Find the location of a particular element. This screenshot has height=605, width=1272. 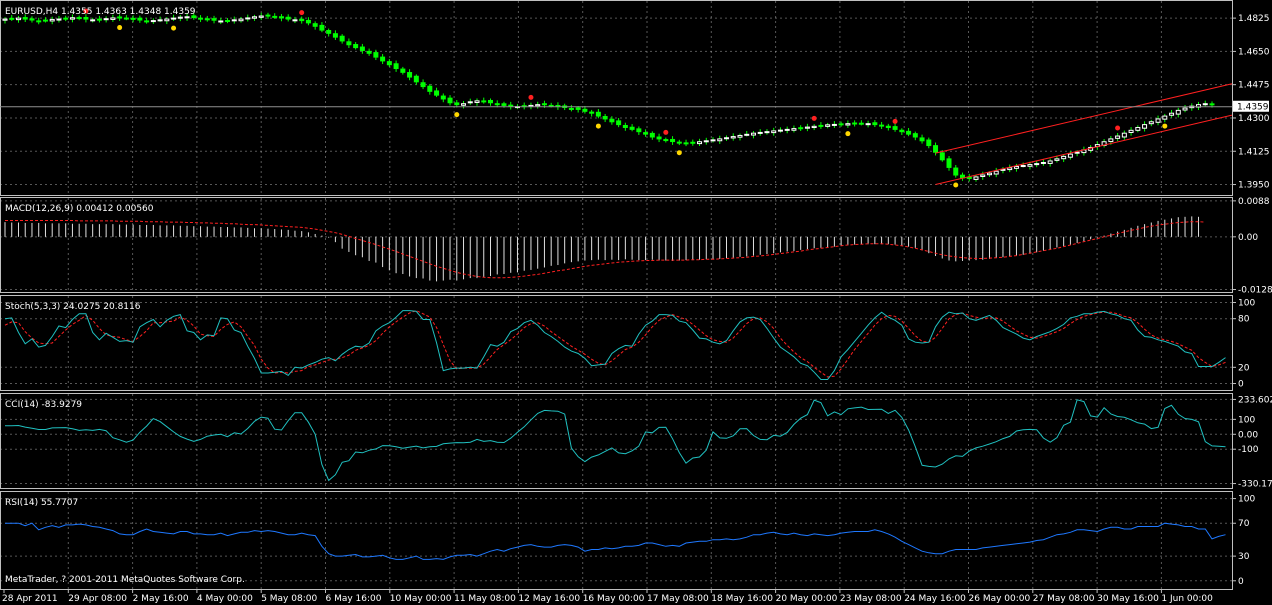

price-pane-header: EURUSD,H4 1.4355 1.4363 1.4348 1.4359 is located at coordinates (100, 12).